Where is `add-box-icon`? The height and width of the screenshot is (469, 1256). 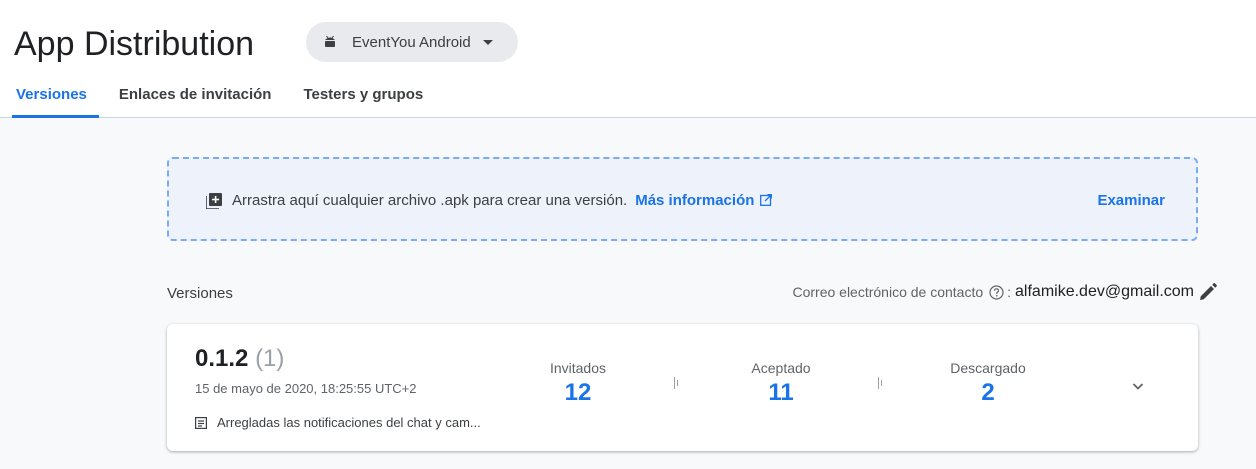 add-box-icon is located at coordinates (213, 201).